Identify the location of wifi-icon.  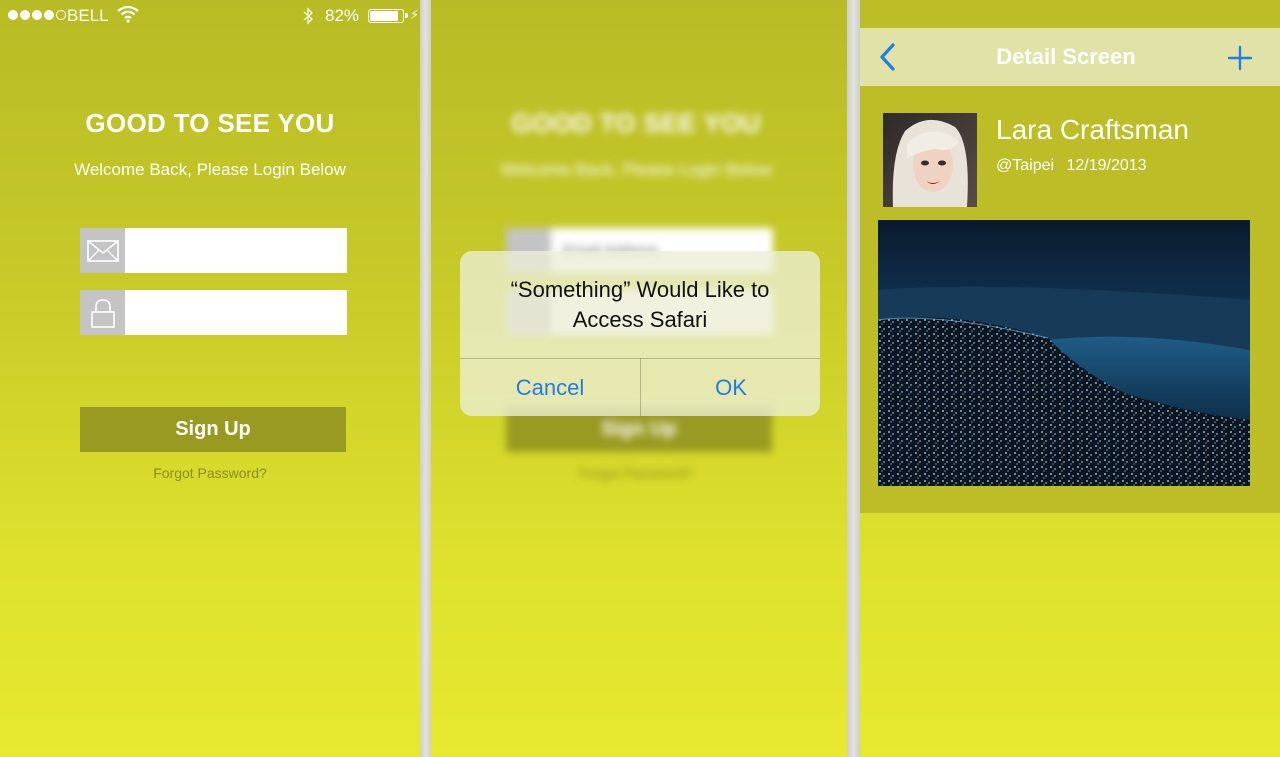
(128, 14).